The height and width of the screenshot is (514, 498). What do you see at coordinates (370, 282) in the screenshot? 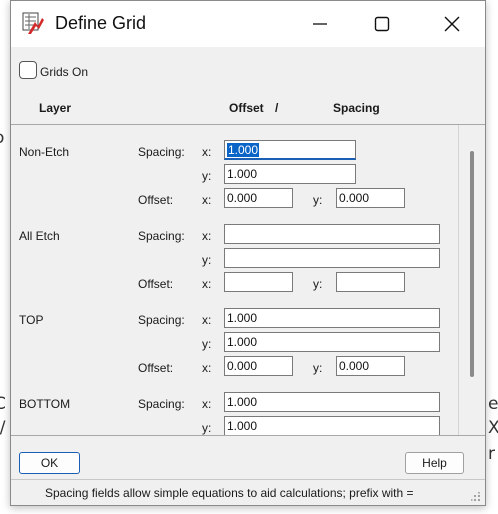
I see `all-etch-offset-y-field` at bounding box center [370, 282].